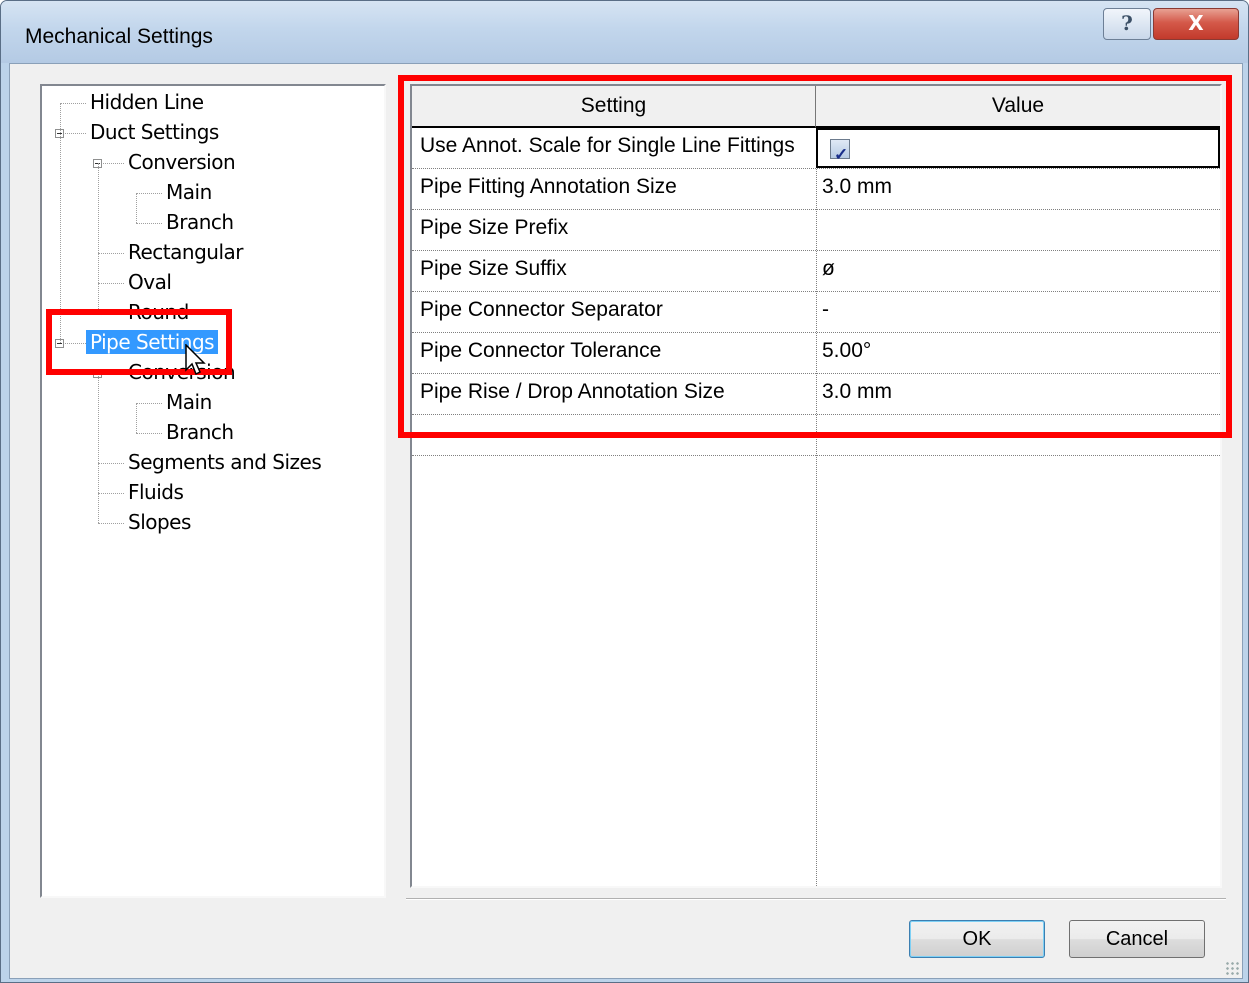  Describe the element at coordinates (816, 899) in the screenshot. I see `button-separator` at that location.